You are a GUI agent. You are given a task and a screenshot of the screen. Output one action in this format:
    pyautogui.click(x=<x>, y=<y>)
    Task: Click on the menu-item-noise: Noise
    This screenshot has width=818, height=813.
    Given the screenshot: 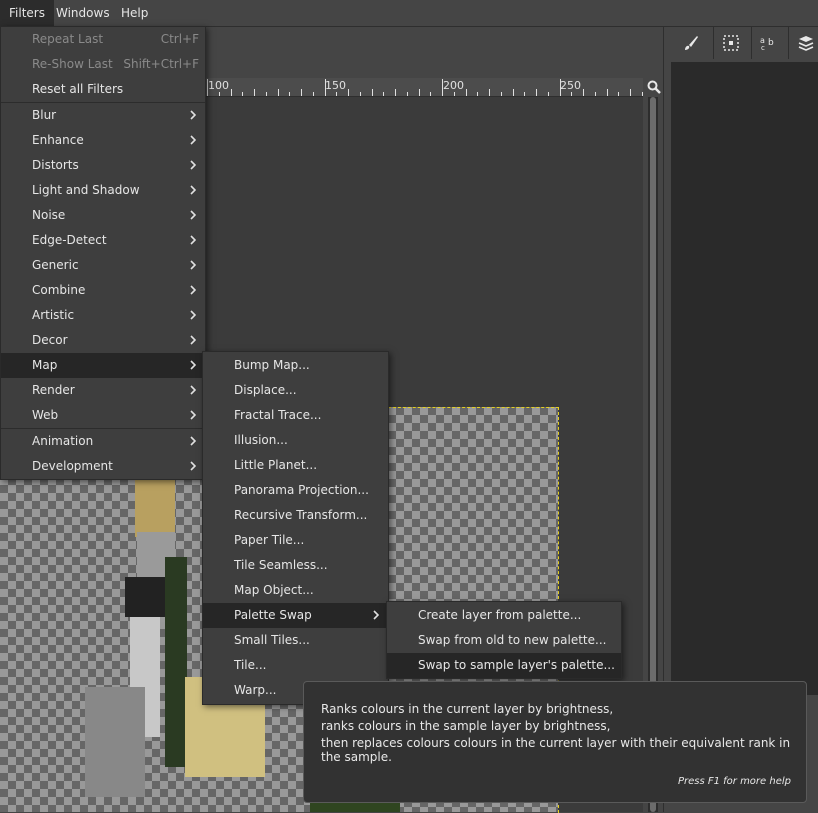 What is the action you would take?
    pyautogui.click(x=103, y=215)
    